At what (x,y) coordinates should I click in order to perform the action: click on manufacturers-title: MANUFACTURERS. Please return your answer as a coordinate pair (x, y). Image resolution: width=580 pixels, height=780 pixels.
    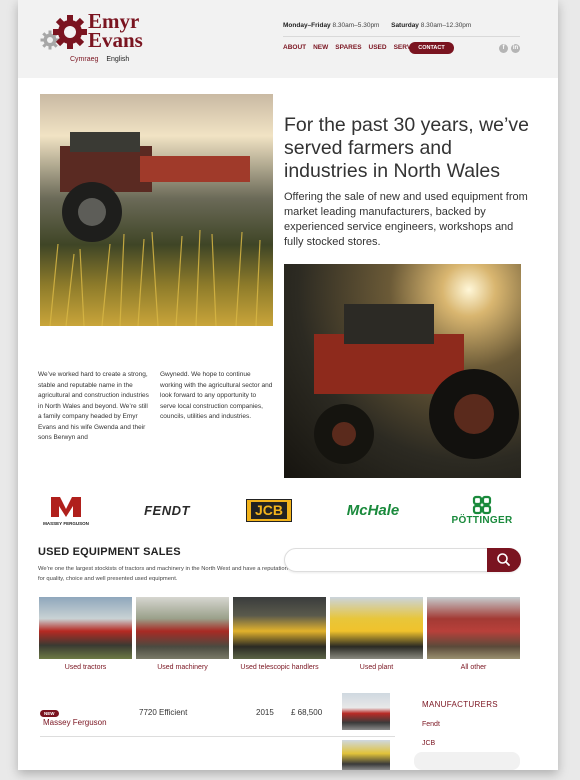
    Looking at the image, I should click on (460, 704).